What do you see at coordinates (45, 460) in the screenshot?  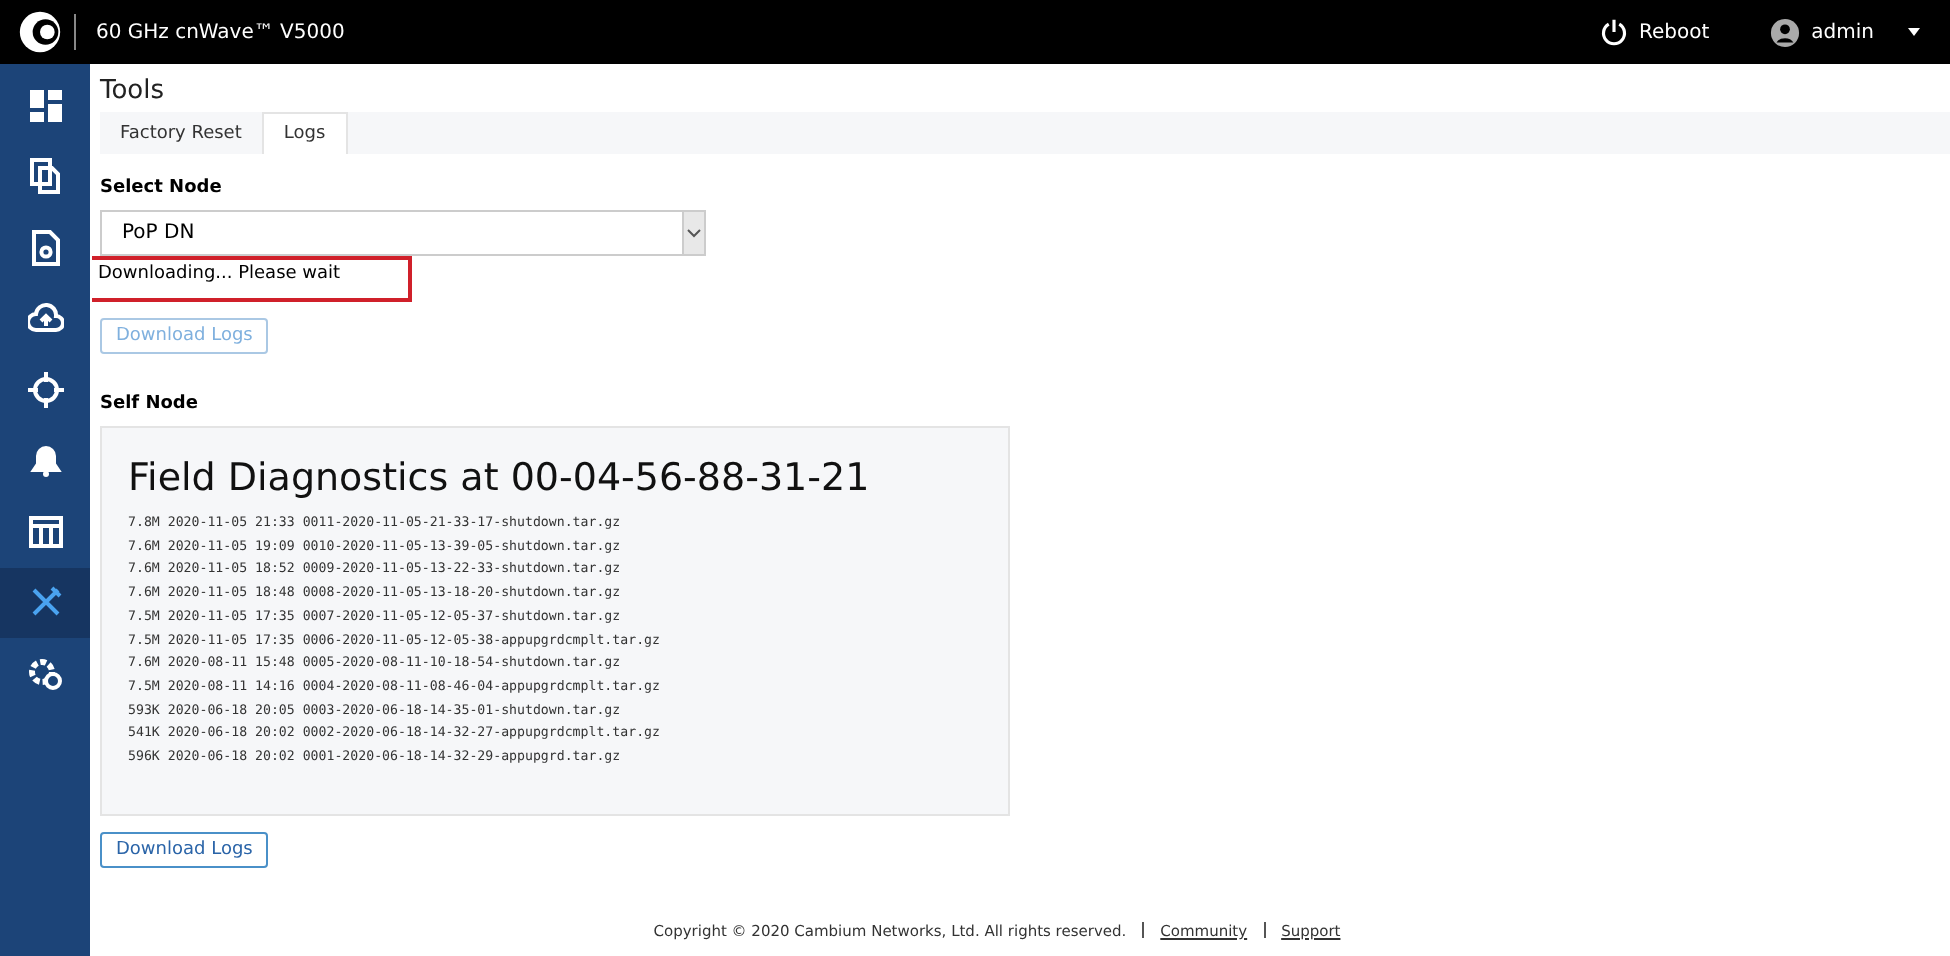 I see `bell-icon` at bounding box center [45, 460].